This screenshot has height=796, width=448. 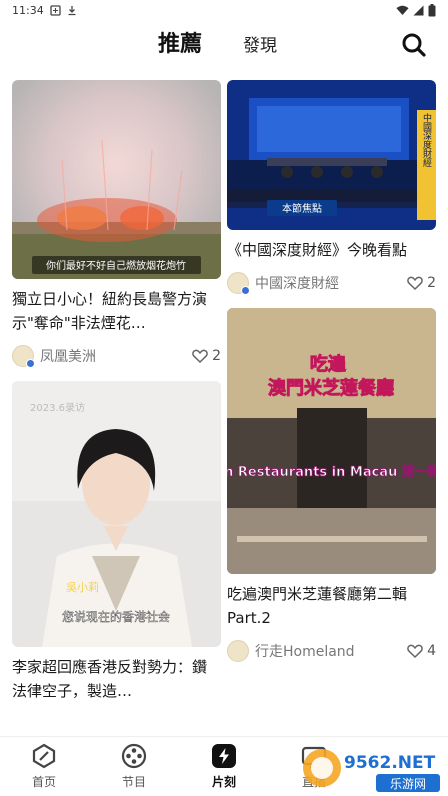 What do you see at coordinates (418, 10) in the screenshot?
I see `signal-icon` at bounding box center [418, 10].